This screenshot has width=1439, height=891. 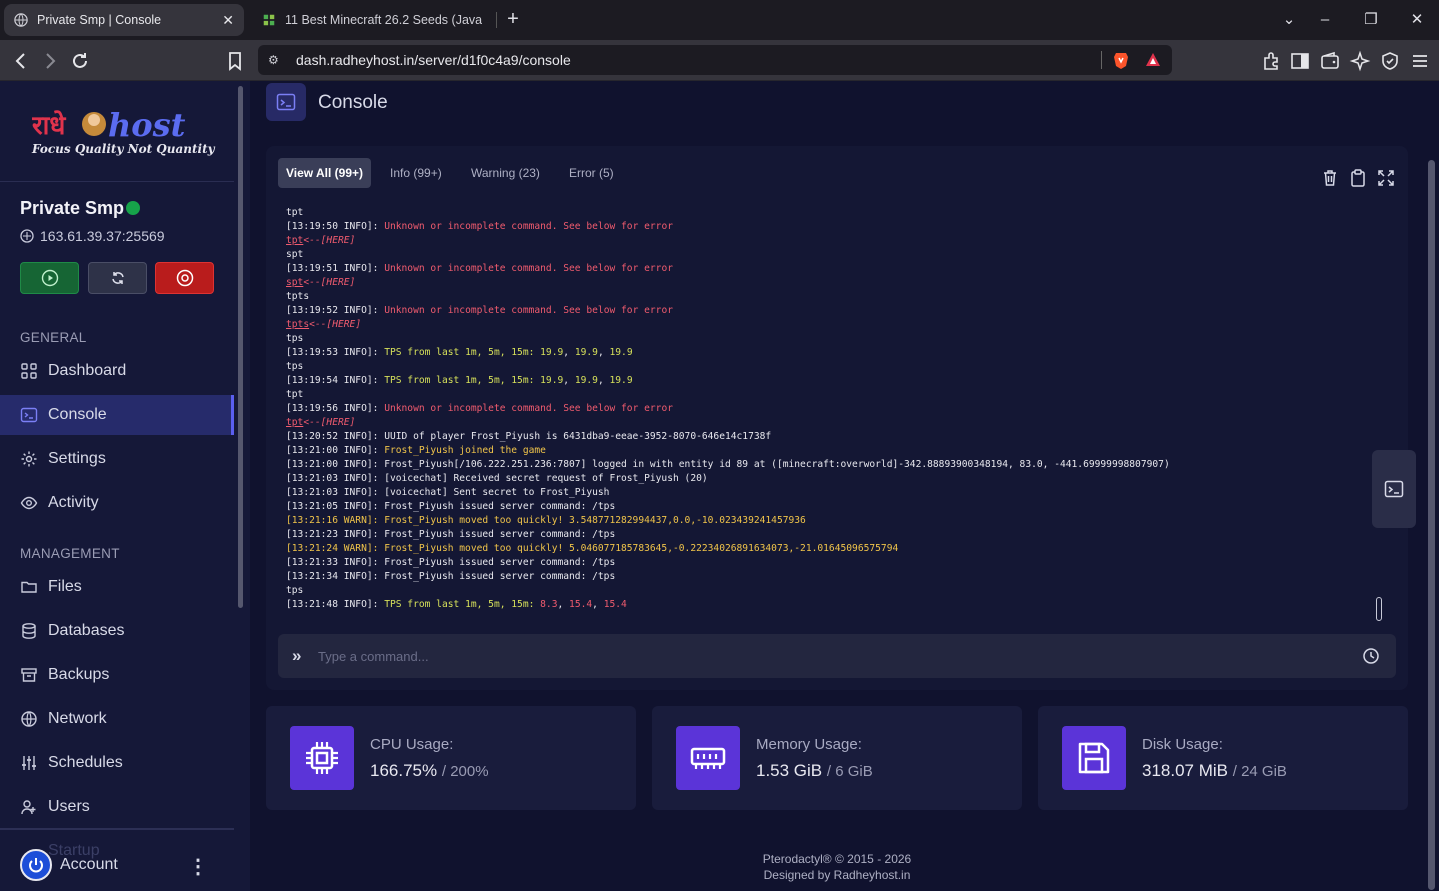 I want to click on account-bar: Startup Account ⋮, so click(x=117, y=859).